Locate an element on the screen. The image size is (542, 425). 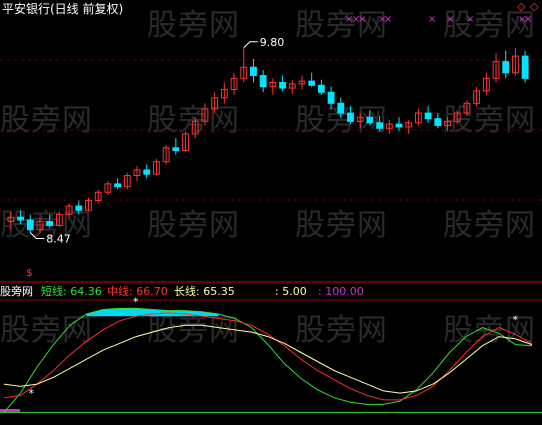
low-price-label: 8.47 is located at coordinates (58, 239).